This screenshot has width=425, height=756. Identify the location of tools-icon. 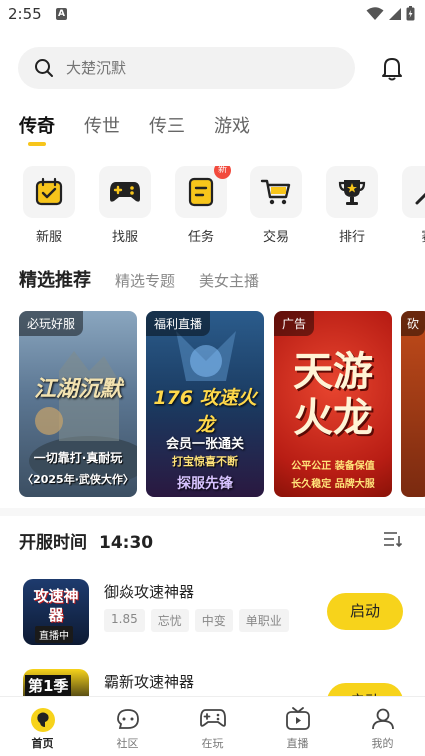
(420, 198).